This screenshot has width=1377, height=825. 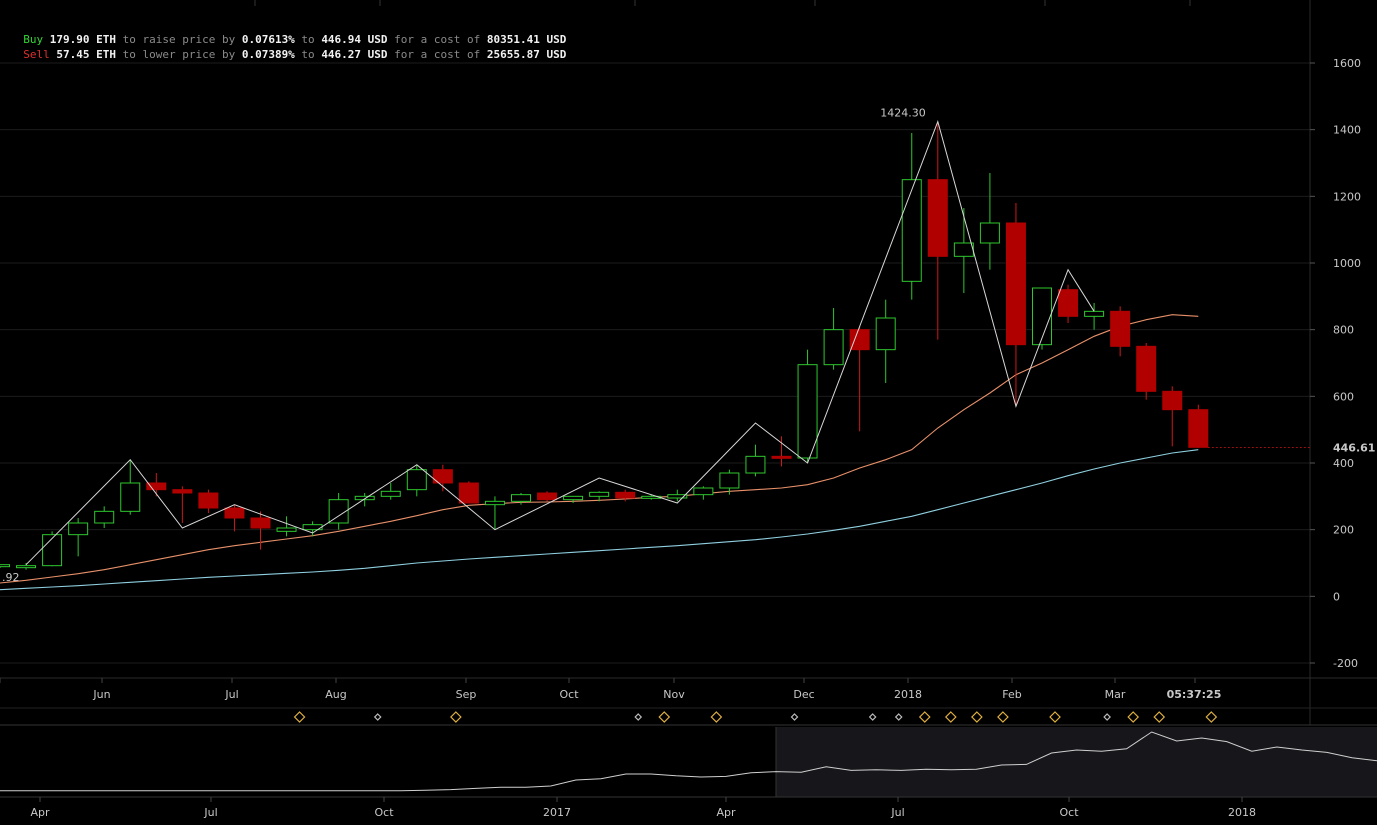 I want to click on x-tick-label: 2018, so click(x=908, y=694).